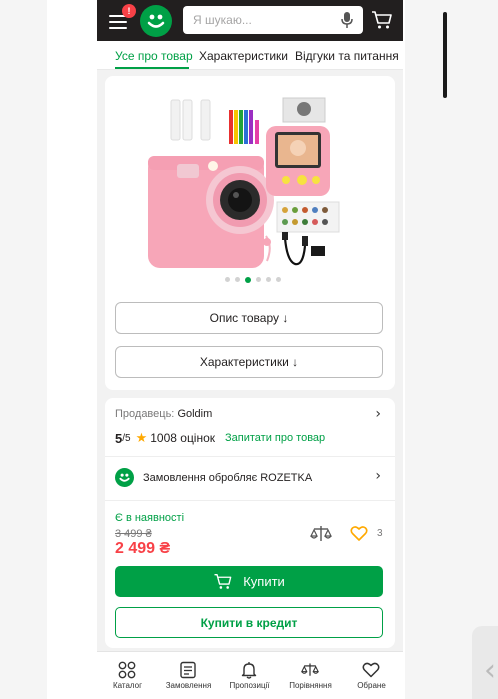 The height and width of the screenshot is (699, 498). What do you see at coordinates (445, 55) in the screenshot?
I see `page-scrollbar` at bounding box center [445, 55].